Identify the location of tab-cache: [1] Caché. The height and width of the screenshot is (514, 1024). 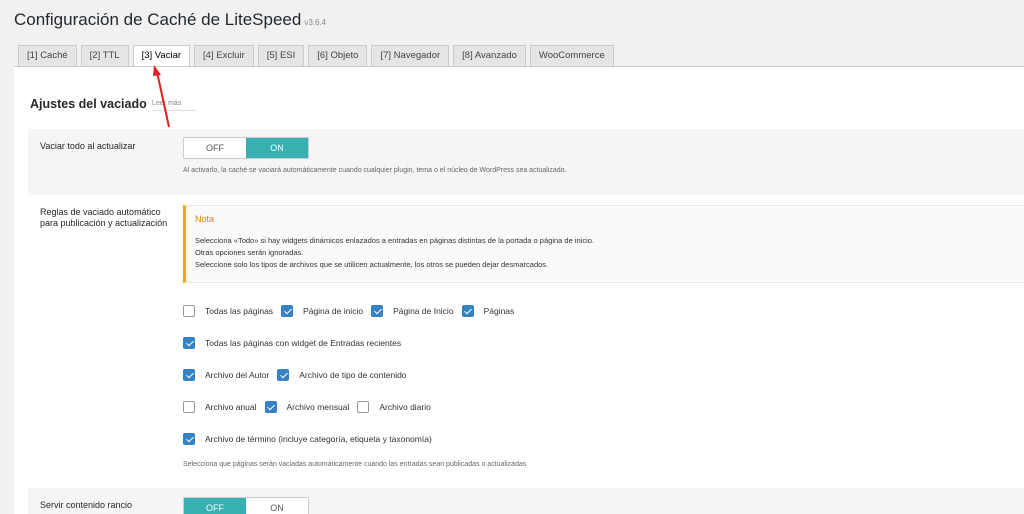
(47, 56).